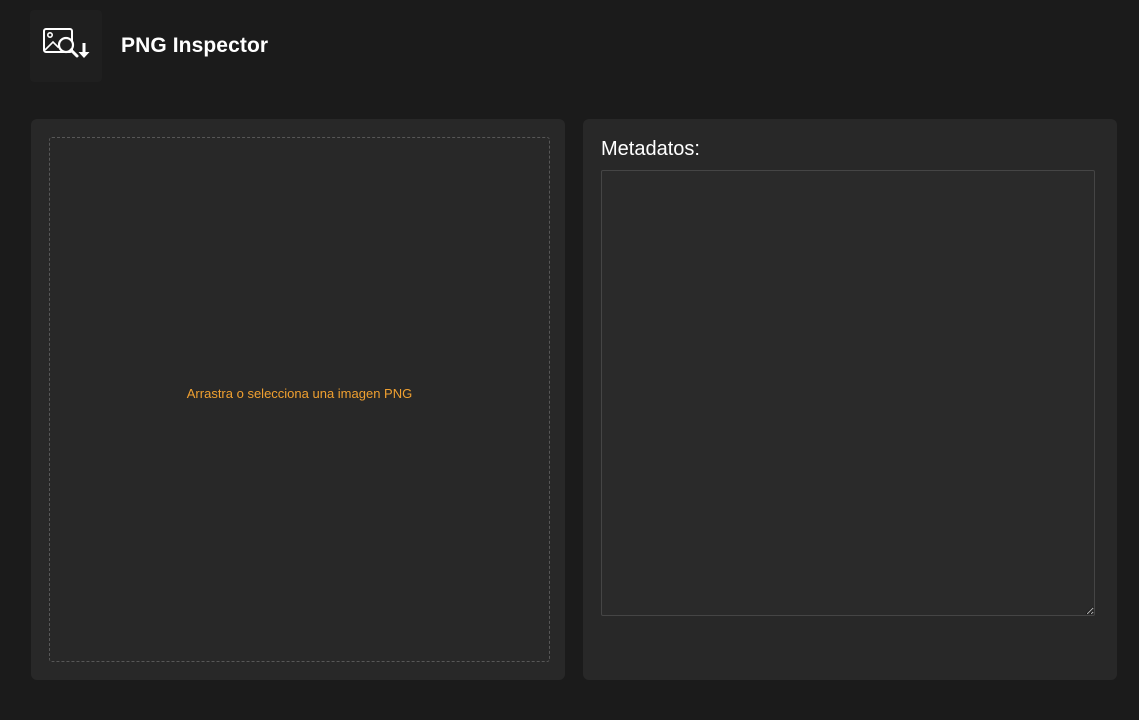 The height and width of the screenshot is (720, 1139). I want to click on metadata-label: Metadatos:, so click(650, 149).